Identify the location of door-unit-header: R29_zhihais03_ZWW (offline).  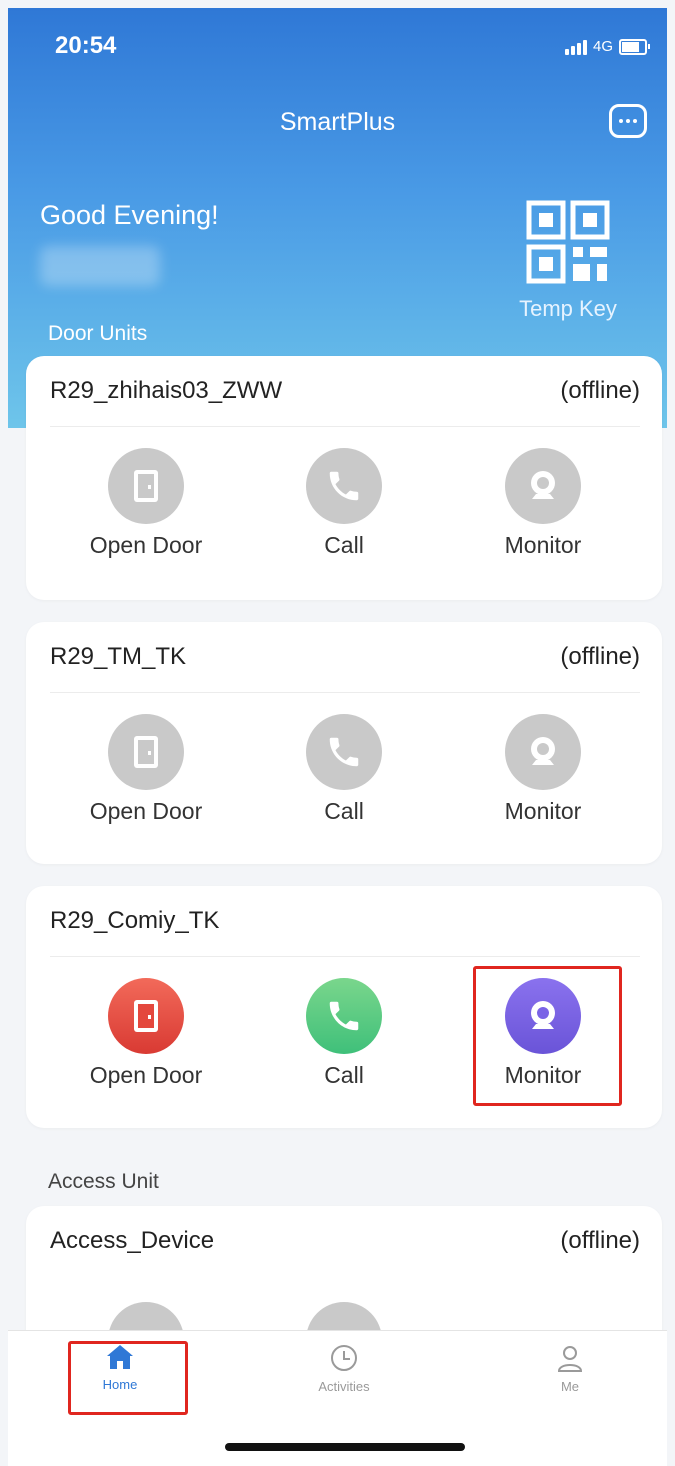
(345, 391).